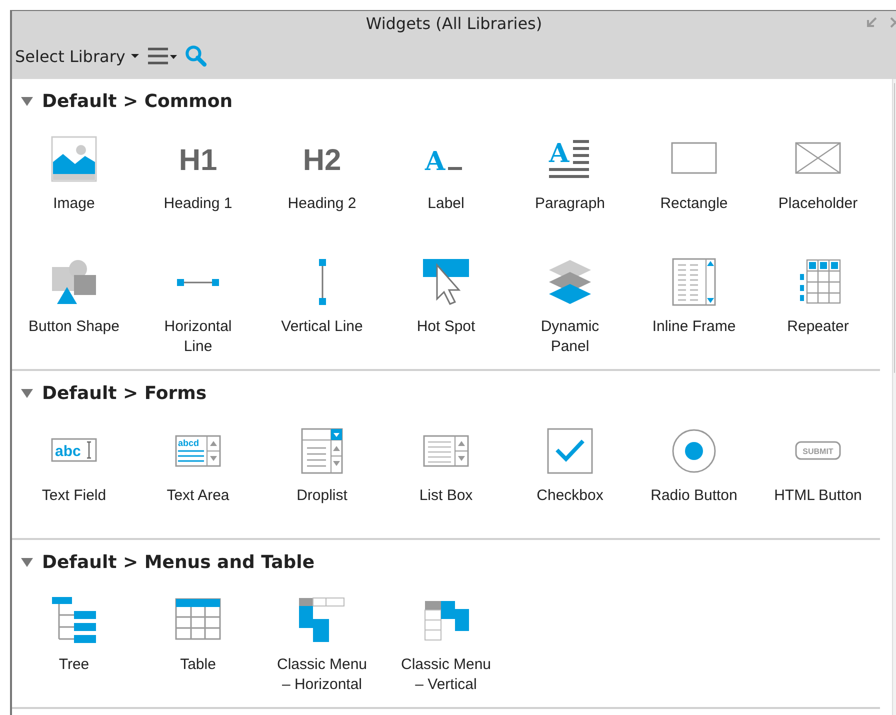  What do you see at coordinates (74, 282) in the screenshot?
I see `shapes-icon` at bounding box center [74, 282].